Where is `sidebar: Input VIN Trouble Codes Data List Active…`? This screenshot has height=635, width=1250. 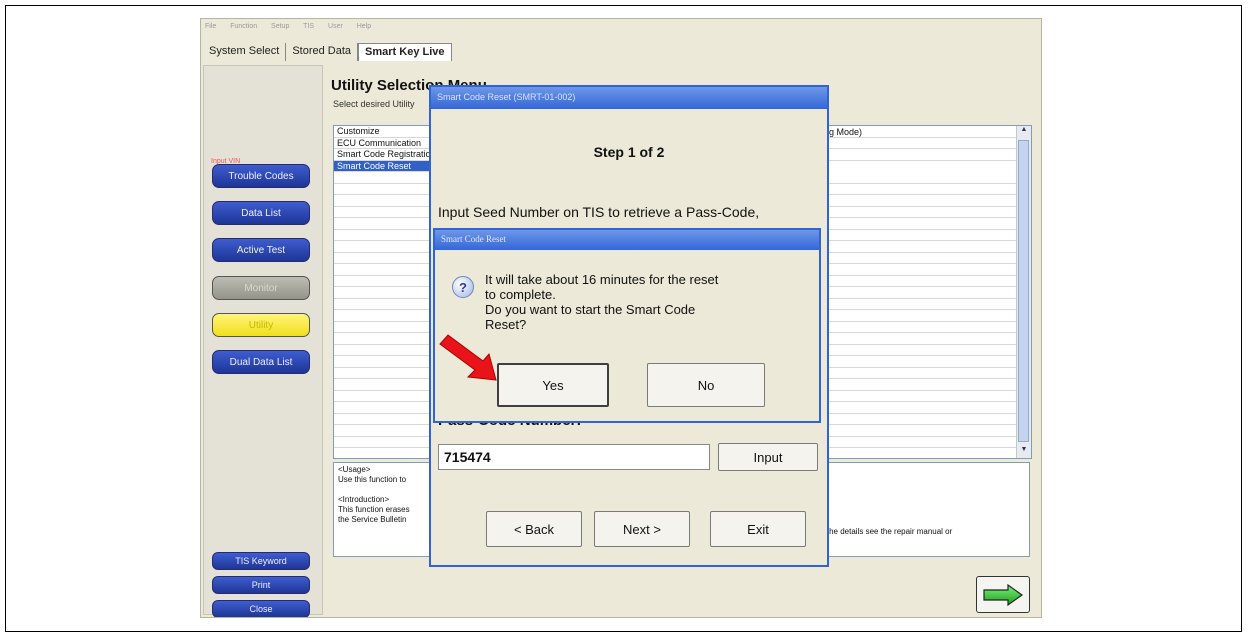
sidebar: Input VIN Trouble Codes Data List Active… is located at coordinates (263, 341).